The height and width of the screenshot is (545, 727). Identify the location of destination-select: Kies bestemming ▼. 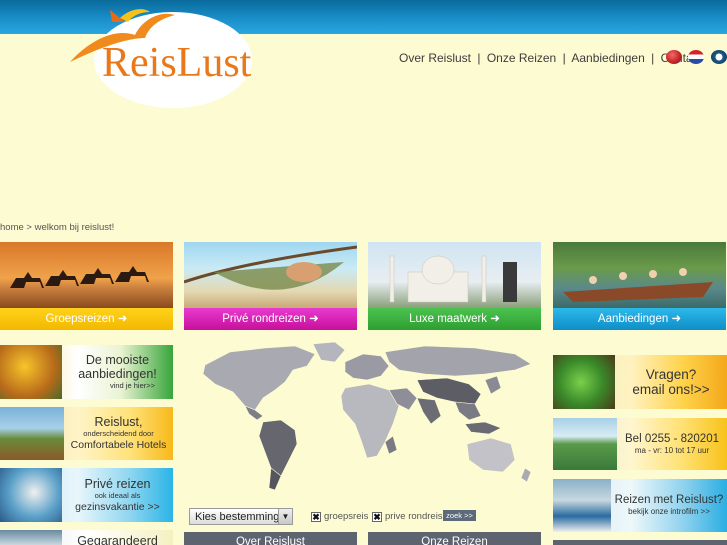
(241, 516).